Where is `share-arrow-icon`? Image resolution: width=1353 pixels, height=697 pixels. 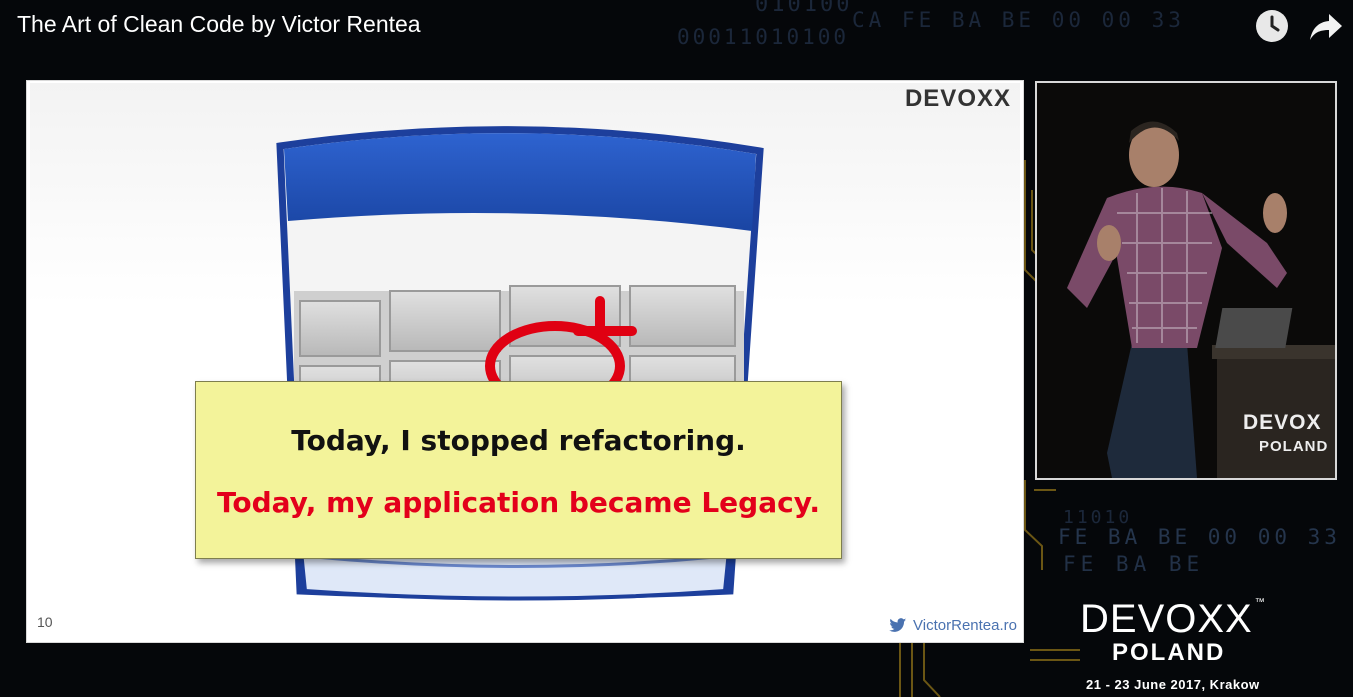
share-arrow-icon is located at coordinates (1326, 27).